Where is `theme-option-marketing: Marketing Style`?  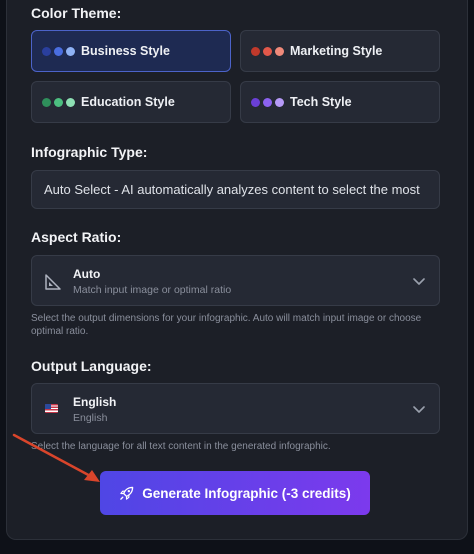 theme-option-marketing: Marketing Style is located at coordinates (340, 51).